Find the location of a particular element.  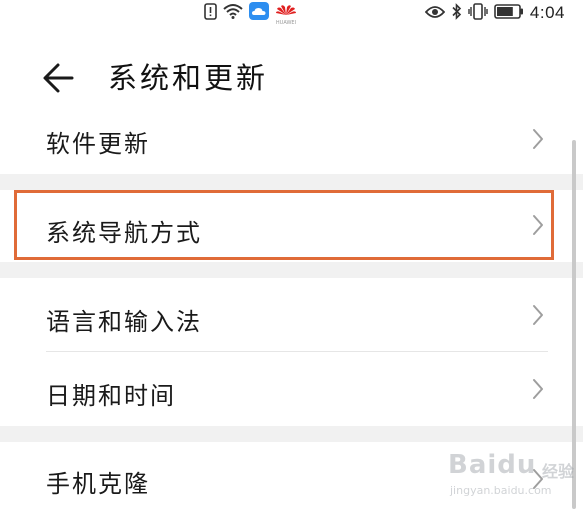

cloud-icon is located at coordinates (259, 13).